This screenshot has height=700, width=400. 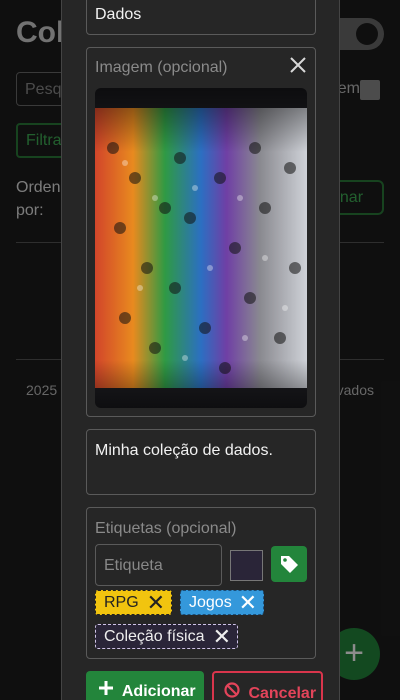 I want to click on tag-input: Etiqueta, so click(x=158, y=565).